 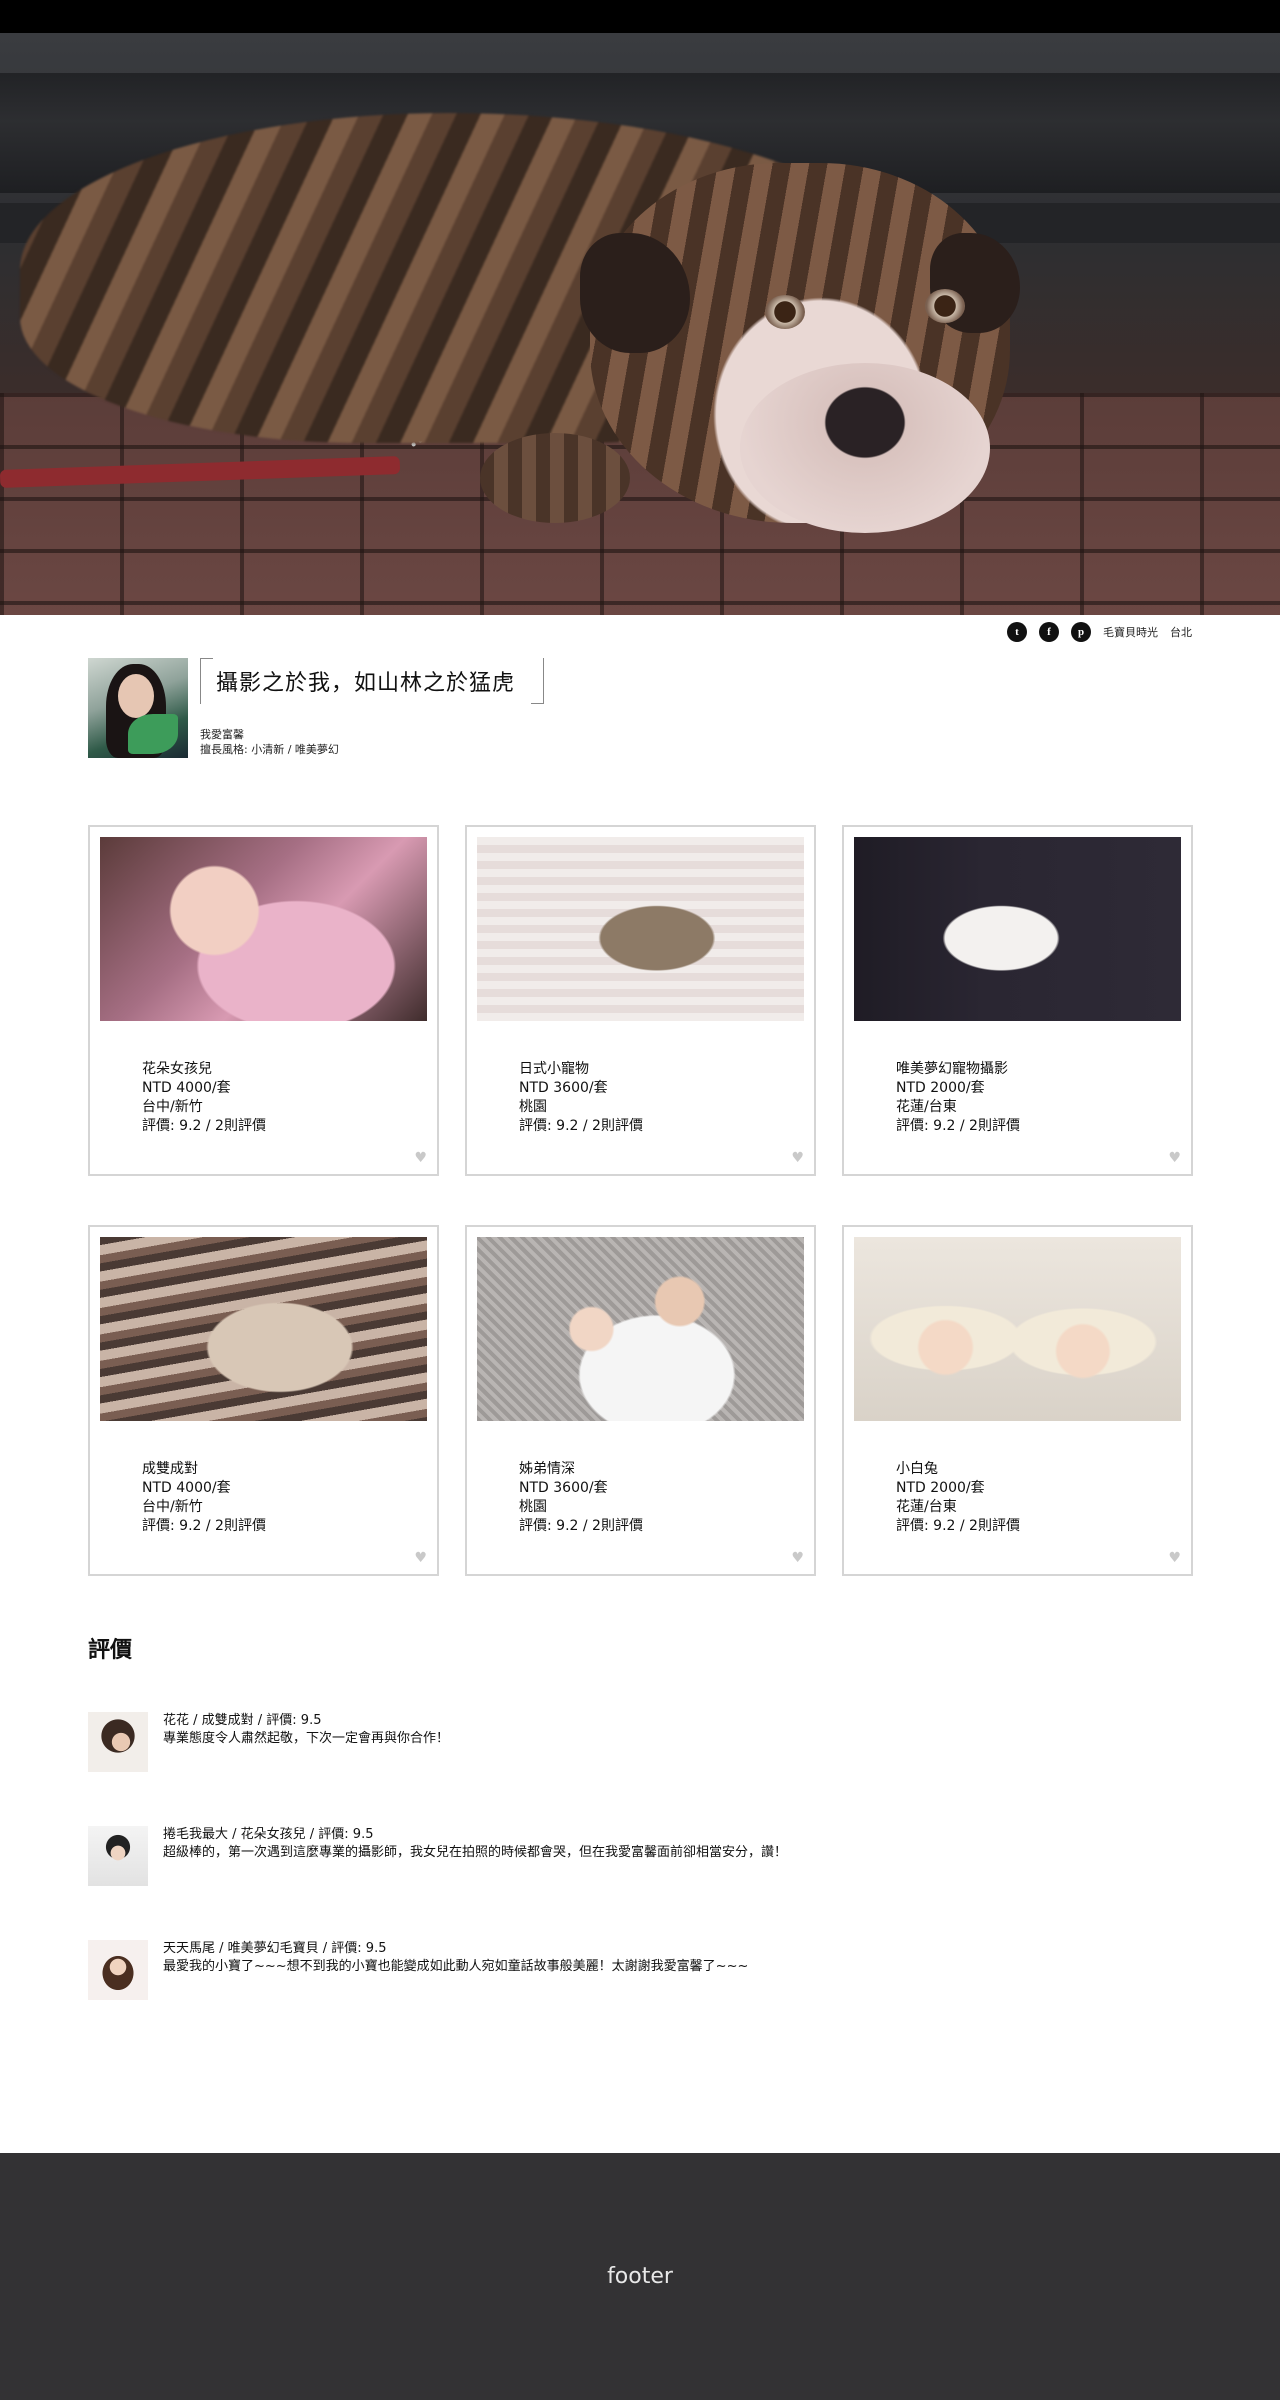 What do you see at coordinates (177, 1069) in the screenshot?
I see `package-name: 花朵女孩兒` at bounding box center [177, 1069].